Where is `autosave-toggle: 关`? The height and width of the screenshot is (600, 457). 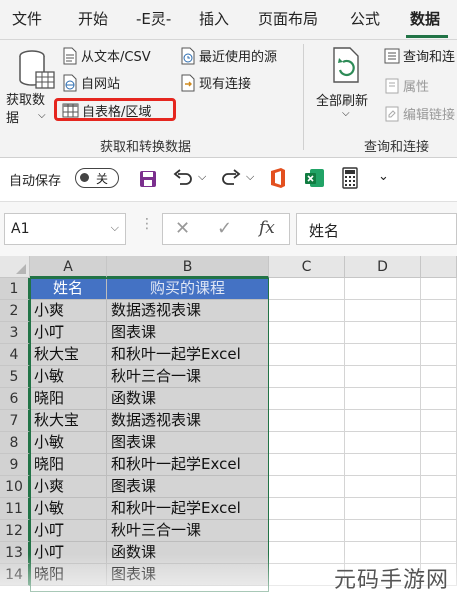 autosave-toggle: 关 is located at coordinates (97, 178).